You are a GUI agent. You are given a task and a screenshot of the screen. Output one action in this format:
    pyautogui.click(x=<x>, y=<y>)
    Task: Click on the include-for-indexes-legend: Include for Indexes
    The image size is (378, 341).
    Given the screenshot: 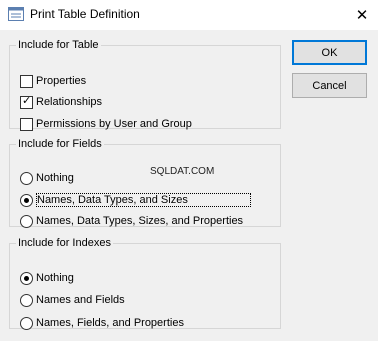 What is the action you would take?
    pyautogui.click(x=64, y=243)
    